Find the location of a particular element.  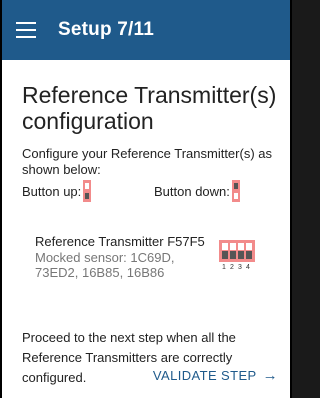

dip-label: 3 is located at coordinates (240, 267).